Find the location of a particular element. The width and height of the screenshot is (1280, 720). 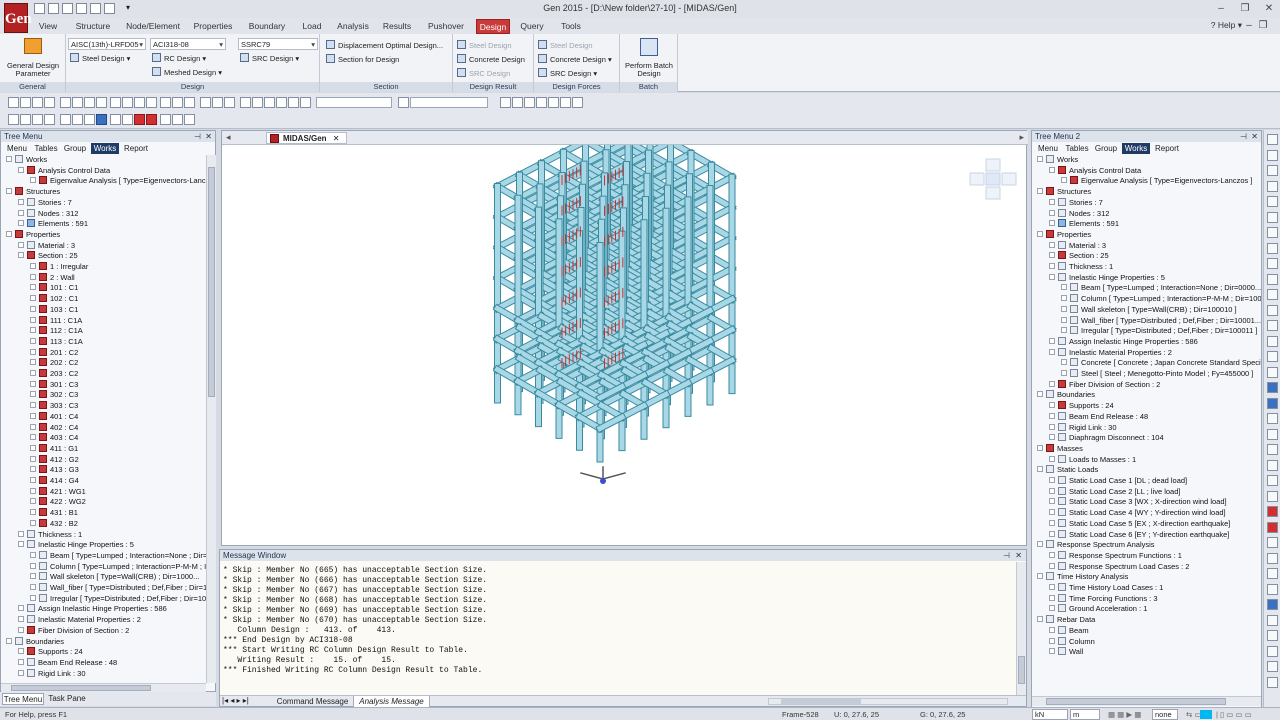

left_tree-node-inelastic-hinge-properties-5: Inelastic Hinge Properties : 5 is located at coordinates (76, 545).